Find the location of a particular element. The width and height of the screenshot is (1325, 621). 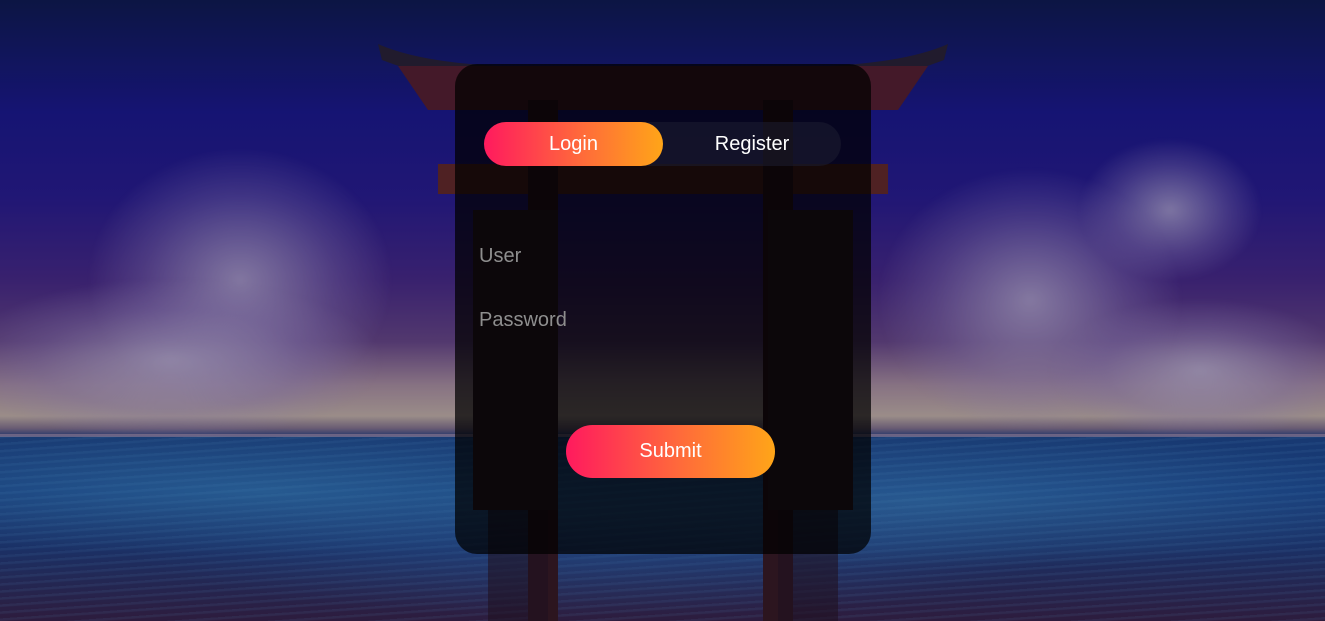

tab-register: Register is located at coordinates (752, 144).